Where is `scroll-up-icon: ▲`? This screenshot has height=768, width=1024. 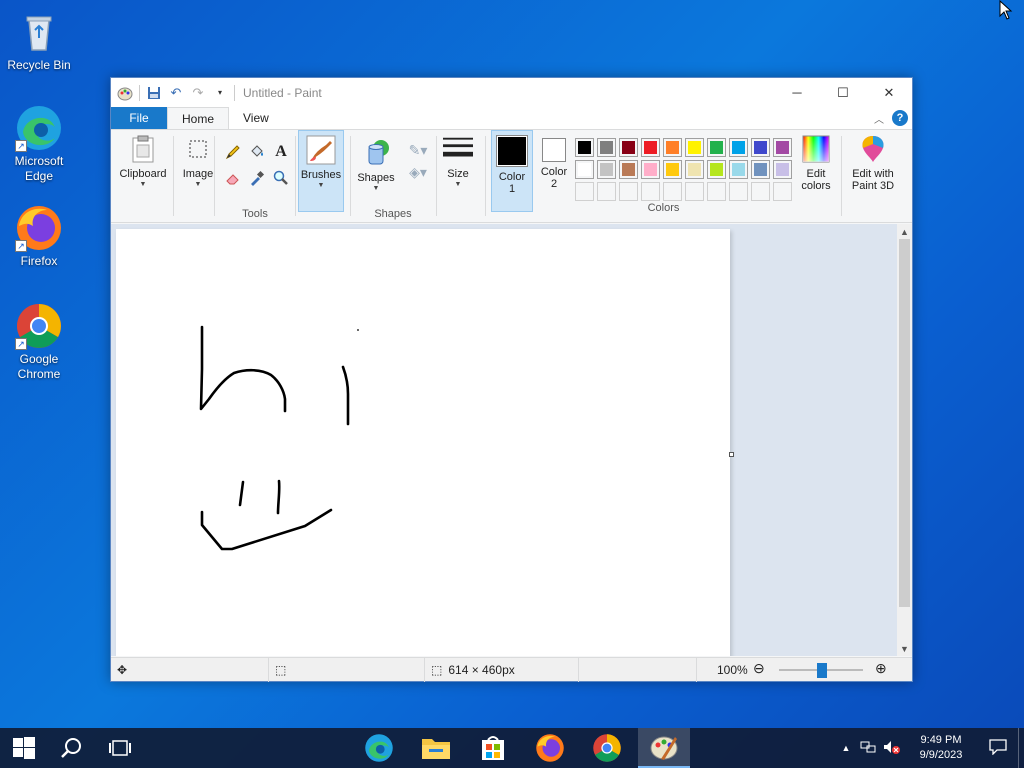 scroll-up-icon: ▲ is located at coordinates (904, 231).